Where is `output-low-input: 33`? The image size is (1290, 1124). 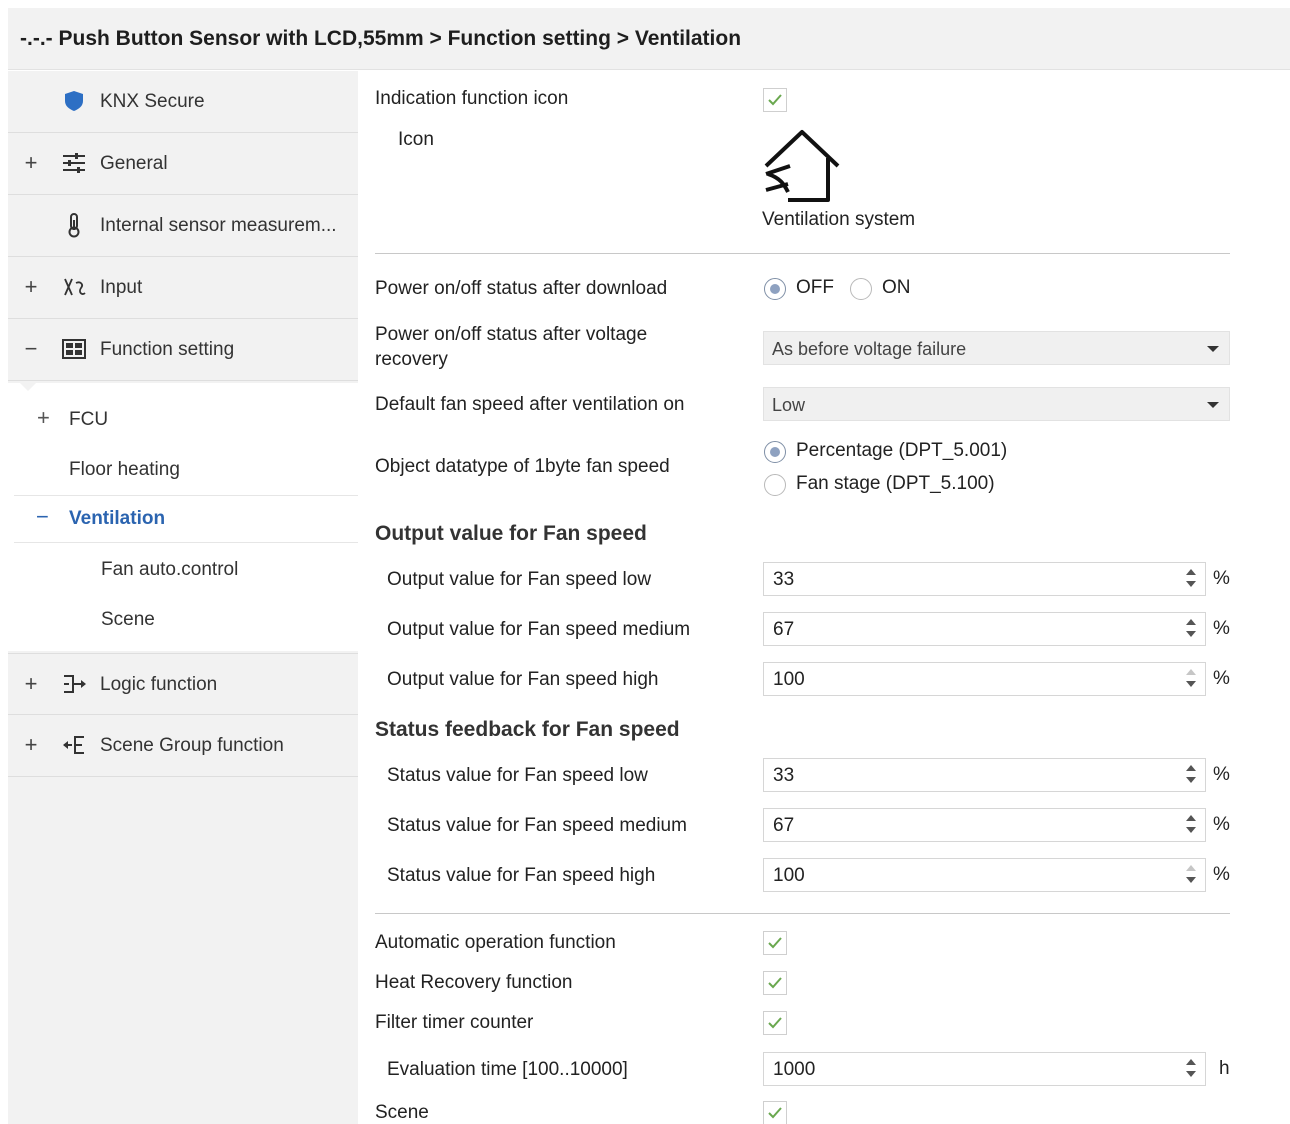
output-low-input: 33 is located at coordinates (984, 579).